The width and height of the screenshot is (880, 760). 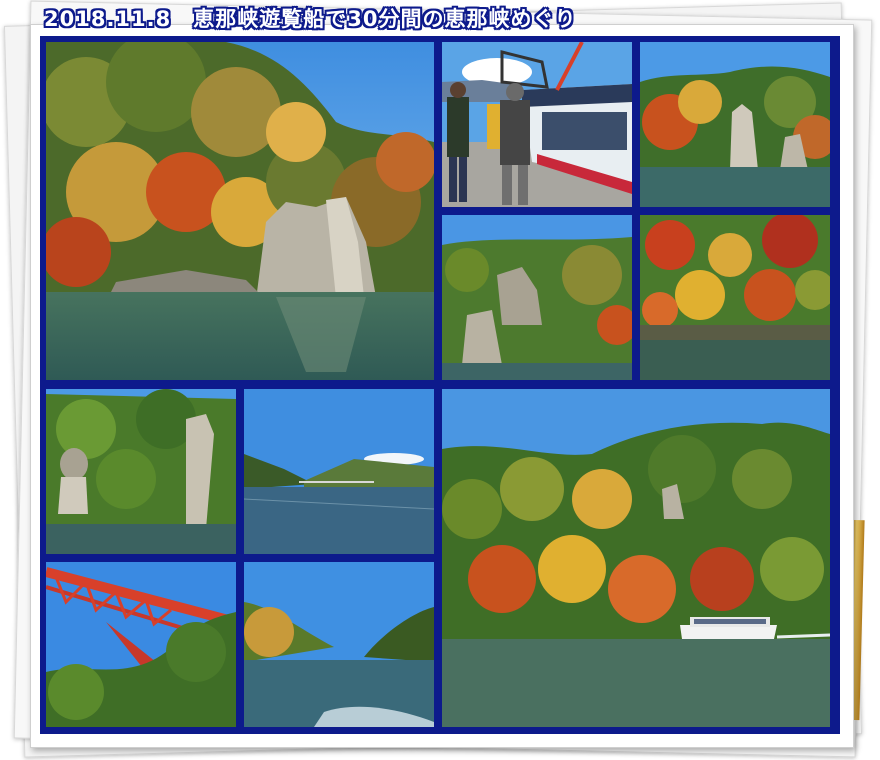 What do you see at coordinates (339, 644) in the screenshot?
I see `photo-valley-wake` at bounding box center [339, 644].